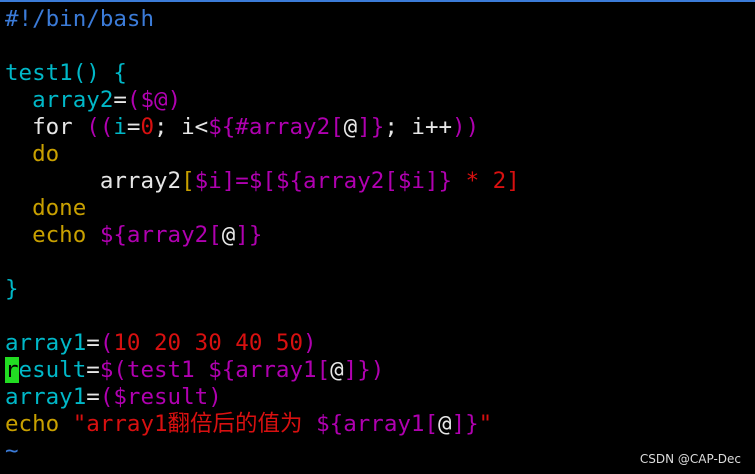 The width and height of the screenshot is (755, 474). I want to click on code-token: ~, so click(12, 451).